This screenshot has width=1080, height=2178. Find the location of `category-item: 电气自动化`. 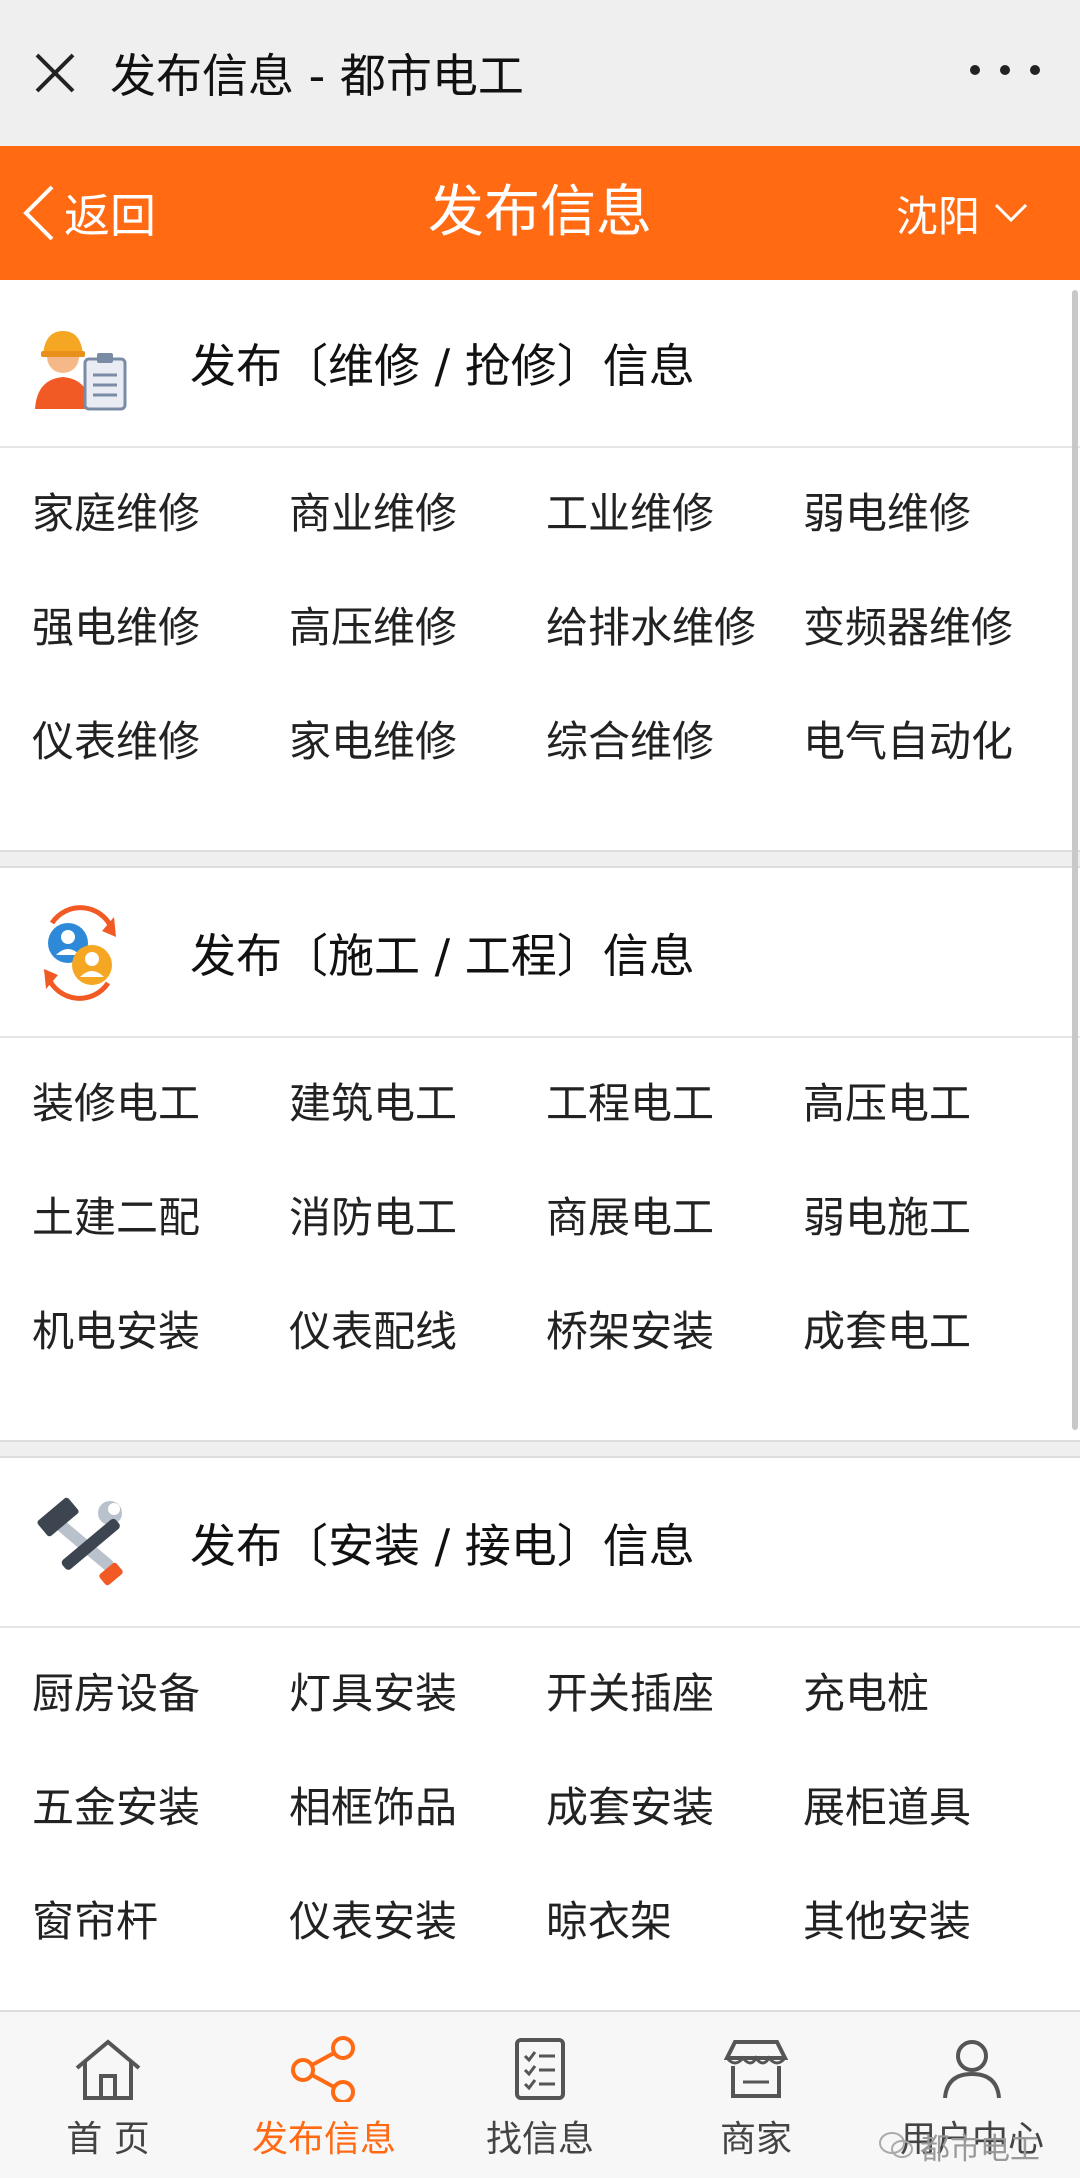

category-item: 电气自动化 is located at coordinates (931, 769).